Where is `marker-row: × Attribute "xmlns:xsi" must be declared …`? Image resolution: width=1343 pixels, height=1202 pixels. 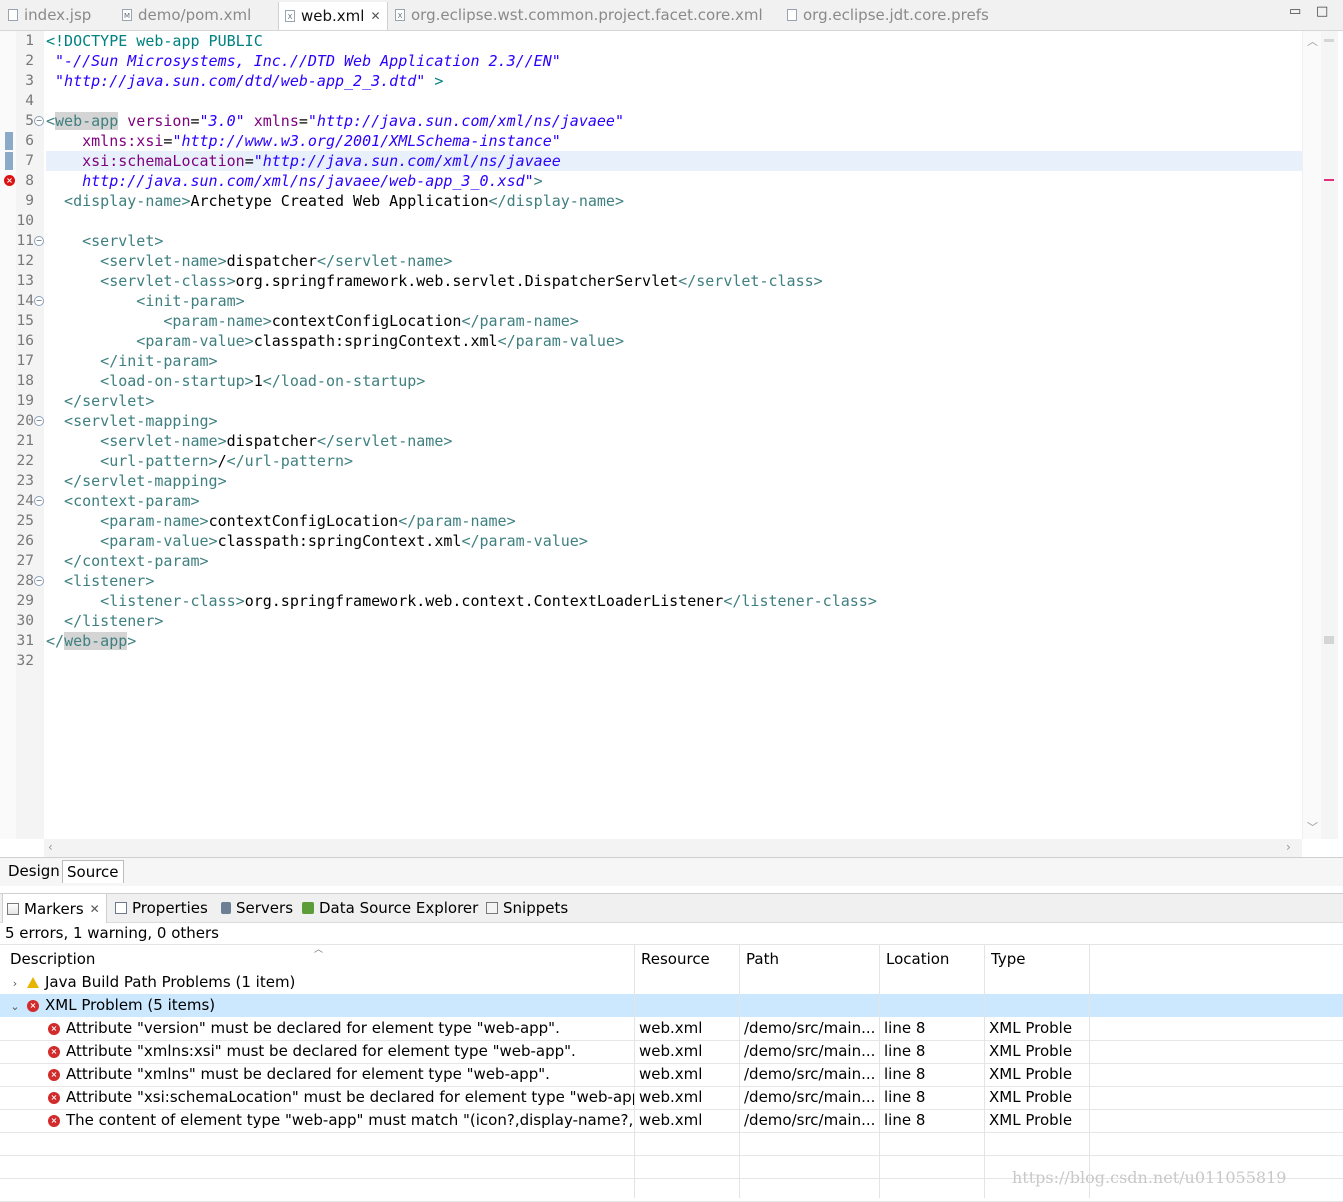 marker-row: × Attribute "xmlns:xsi" must be declared … is located at coordinates (671, 1052).